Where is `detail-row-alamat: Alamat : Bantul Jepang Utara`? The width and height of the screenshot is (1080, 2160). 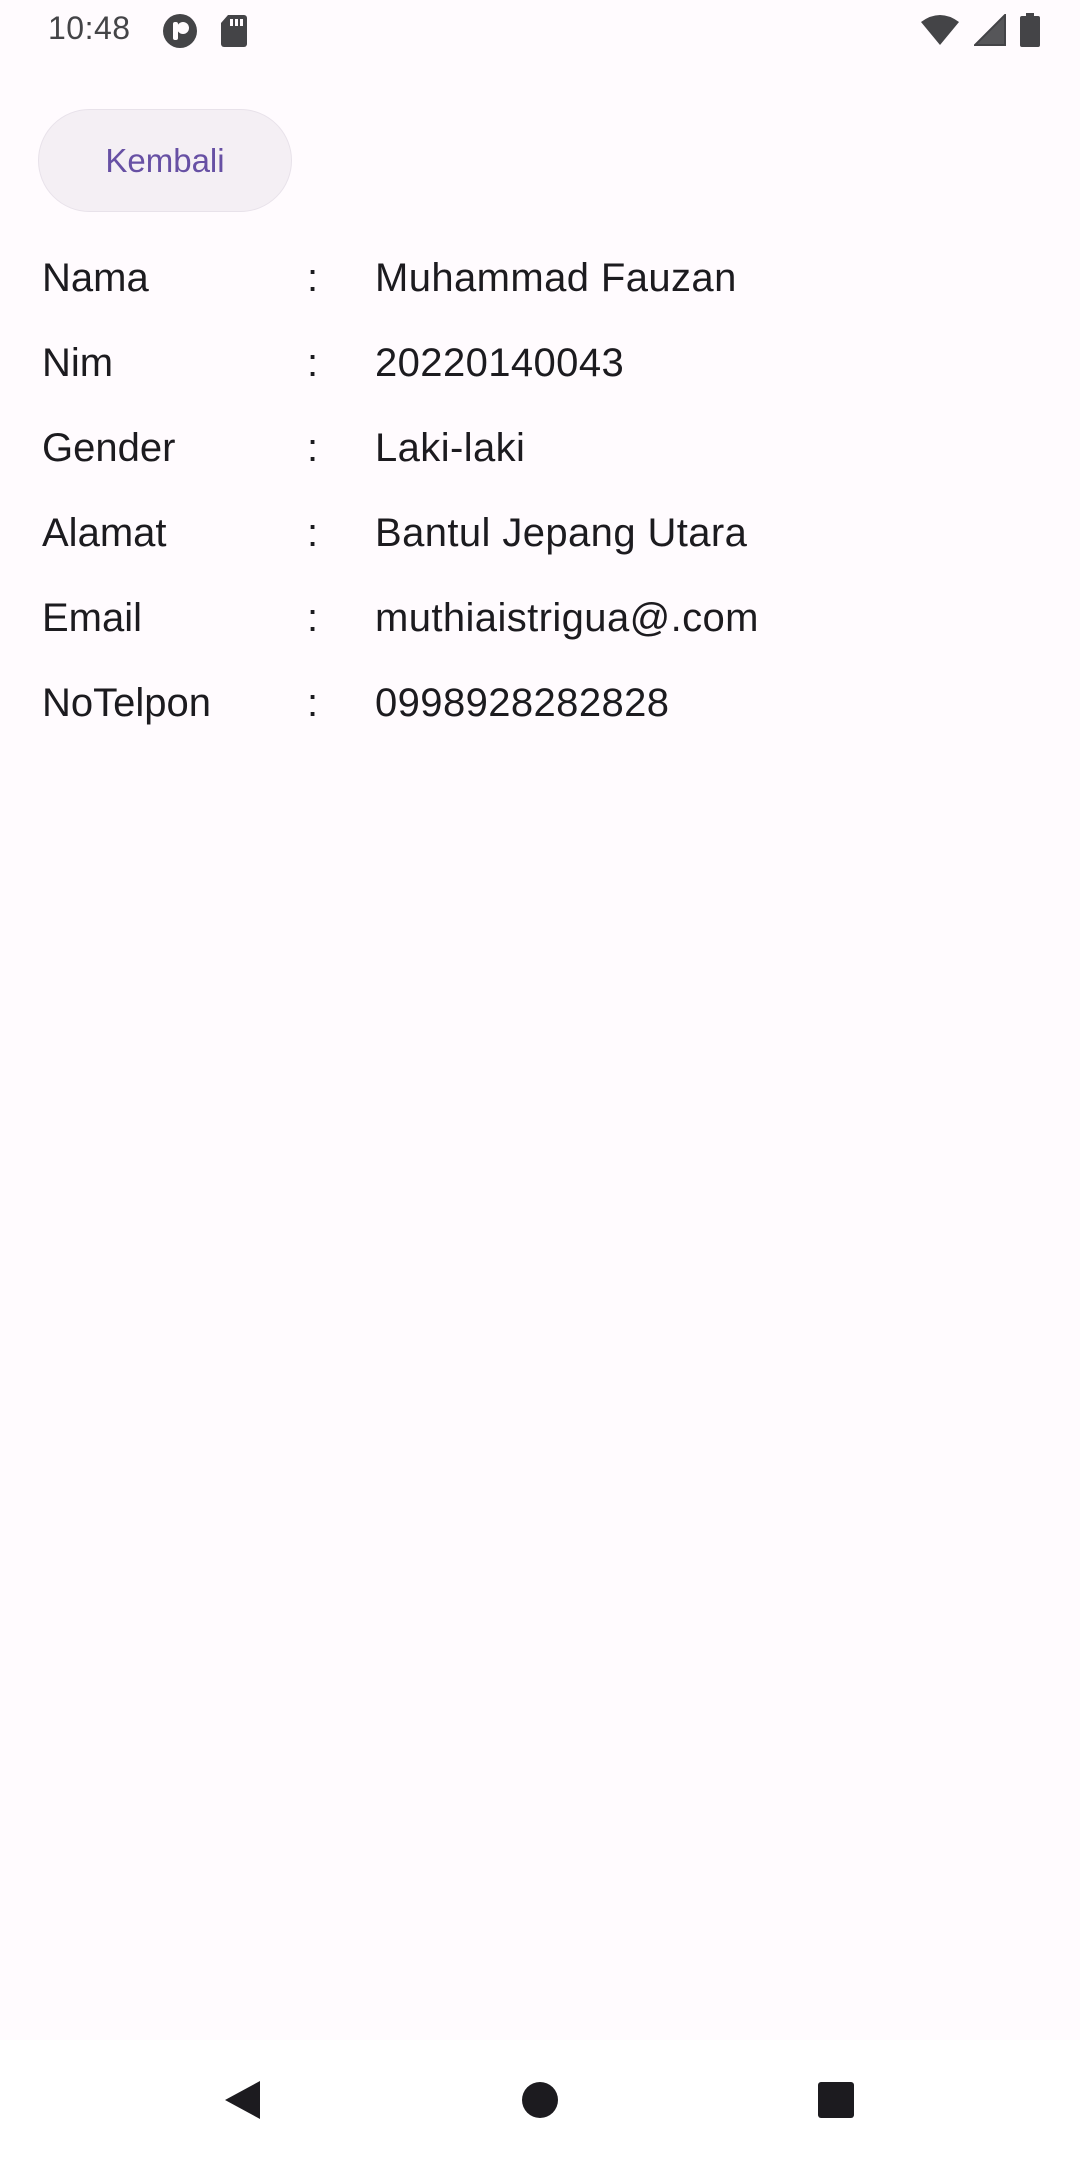 detail-row-alamat: Alamat : Bantul Jepang Utara is located at coordinates (542, 533).